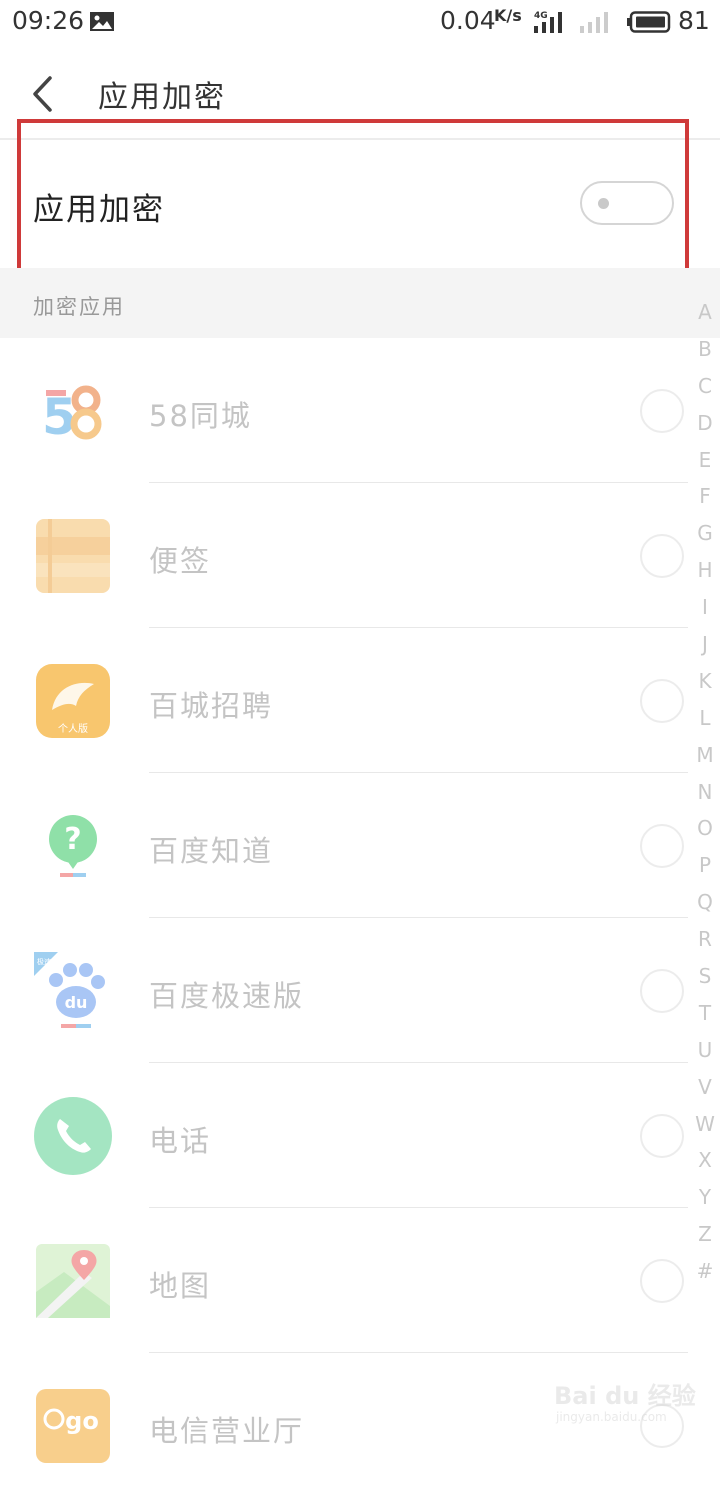  What do you see at coordinates (705, 607) in the screenshot?
I see `alpha-index-letter: I` at bounding box center [705, 607].